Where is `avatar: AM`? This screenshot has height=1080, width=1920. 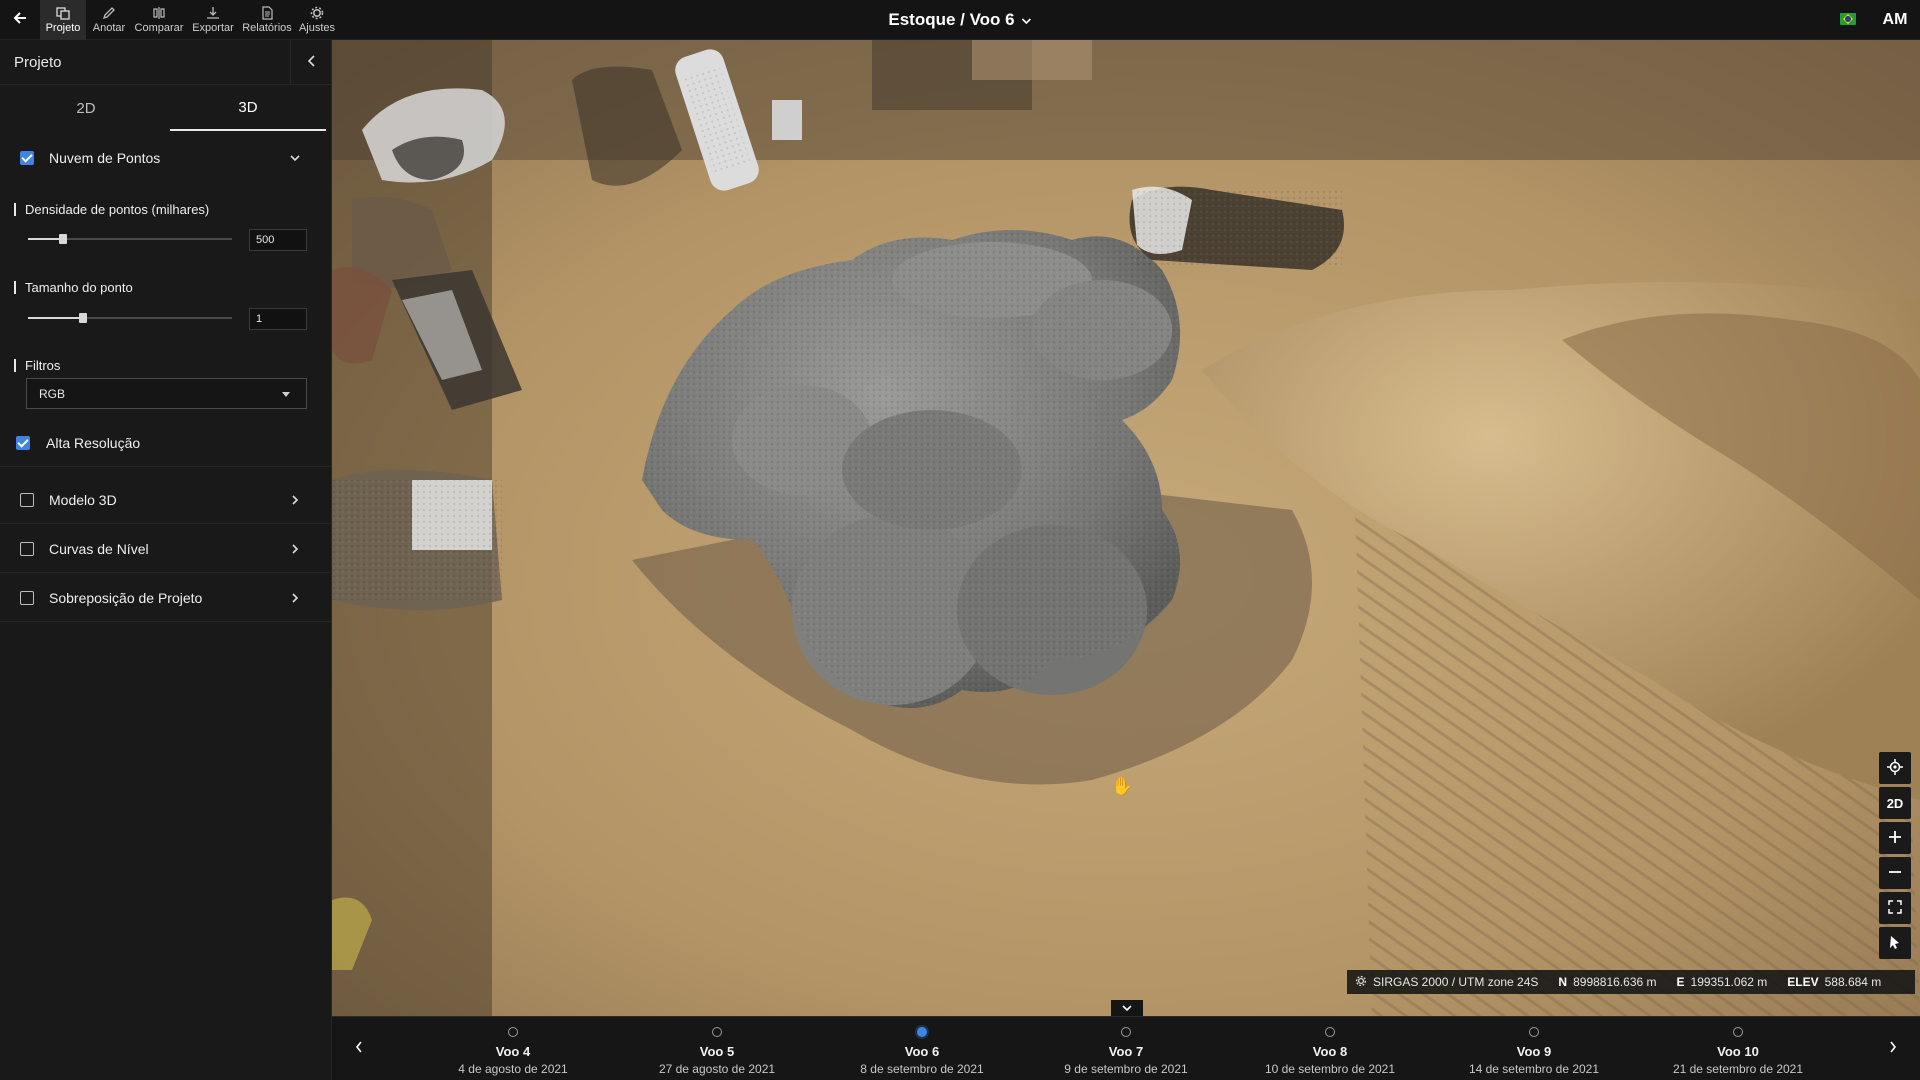
avatar: AM is located at coordinates (1895, 20).